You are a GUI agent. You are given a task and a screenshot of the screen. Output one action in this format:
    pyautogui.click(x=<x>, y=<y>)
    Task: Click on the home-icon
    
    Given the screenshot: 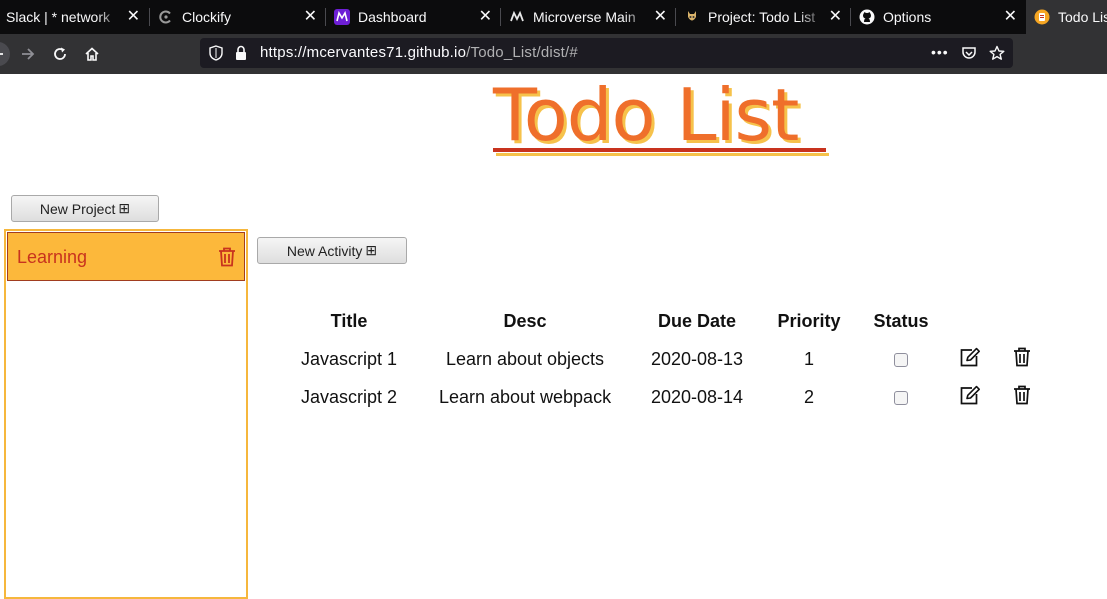 What is the action you would take?
    pyautogui.click(x=92, y=54)
    